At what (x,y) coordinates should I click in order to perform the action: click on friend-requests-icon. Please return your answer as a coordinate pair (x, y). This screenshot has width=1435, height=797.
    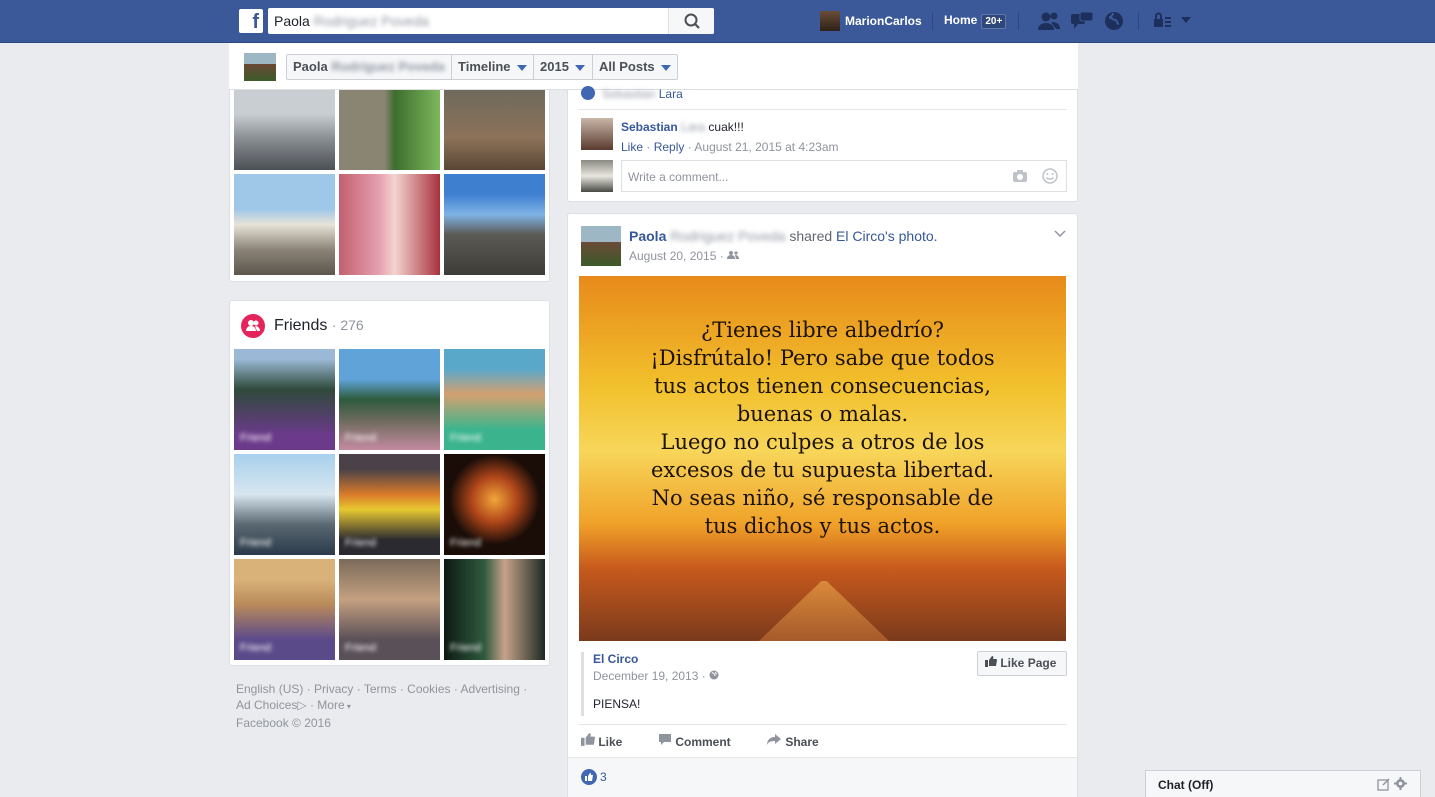
    Looking at the image, I should click on (1049, 21).